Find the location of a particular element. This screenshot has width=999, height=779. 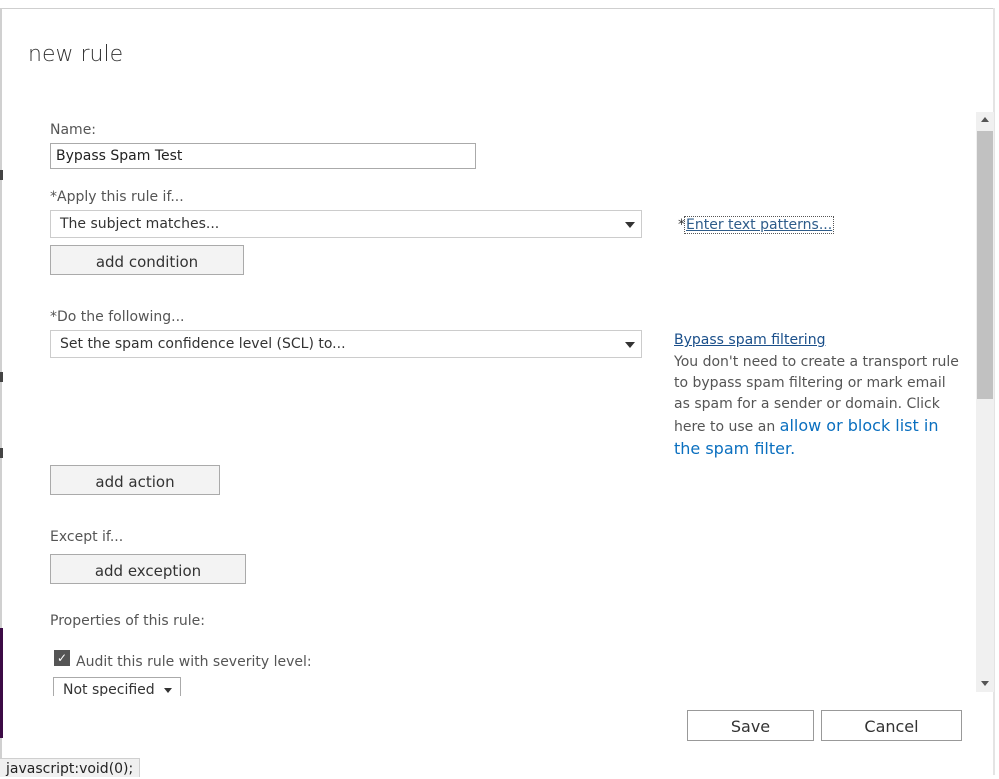

cancel-button: Cancel is located at coordinates (891, 725).